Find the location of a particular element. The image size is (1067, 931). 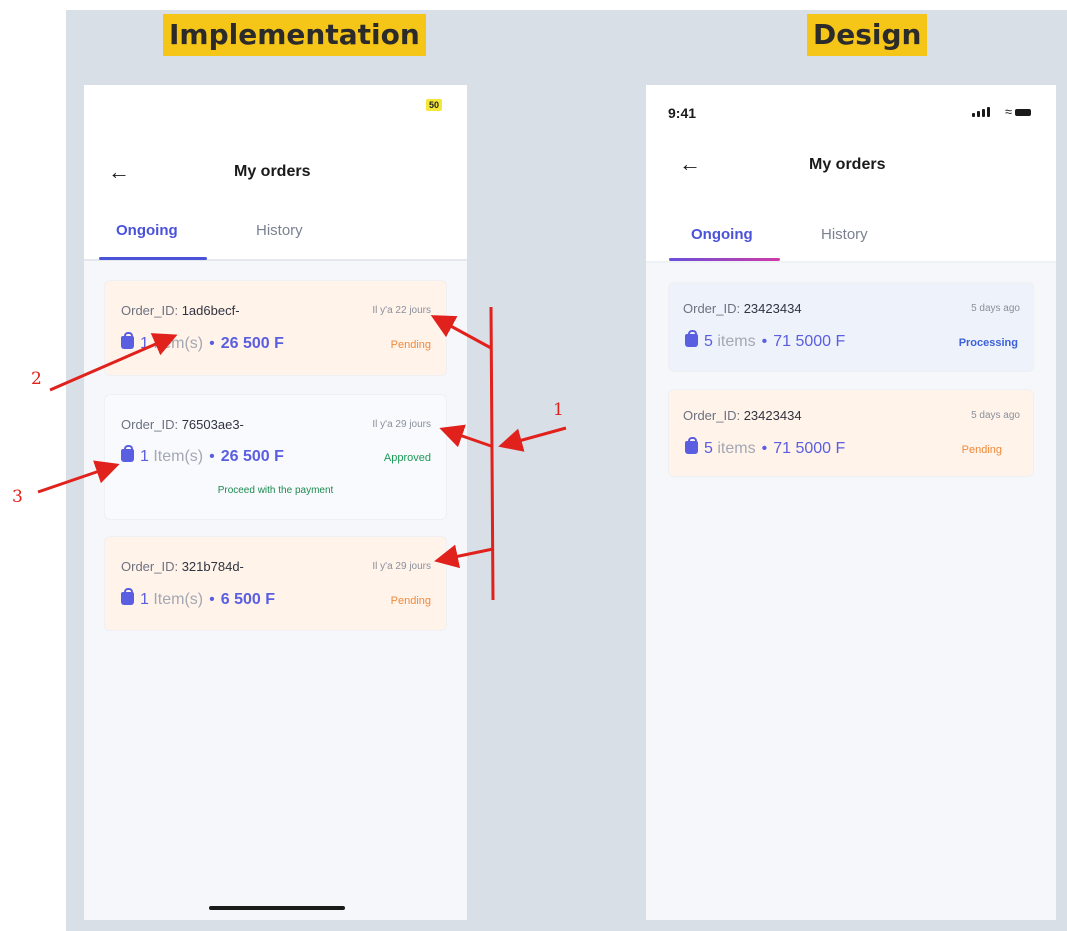

annotation-label-2: 2 is located at coordinates (36, 379).